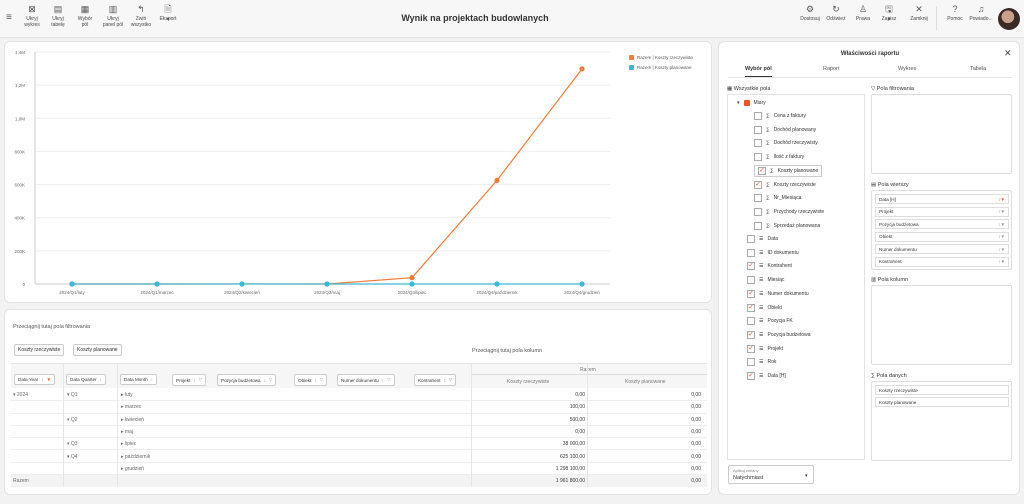 The height and width of the screenshot is (504, 1024). Describe the element at coordinates (1008, 53) in the screenshot. I see `properties-close-icon: ✕` at that location.